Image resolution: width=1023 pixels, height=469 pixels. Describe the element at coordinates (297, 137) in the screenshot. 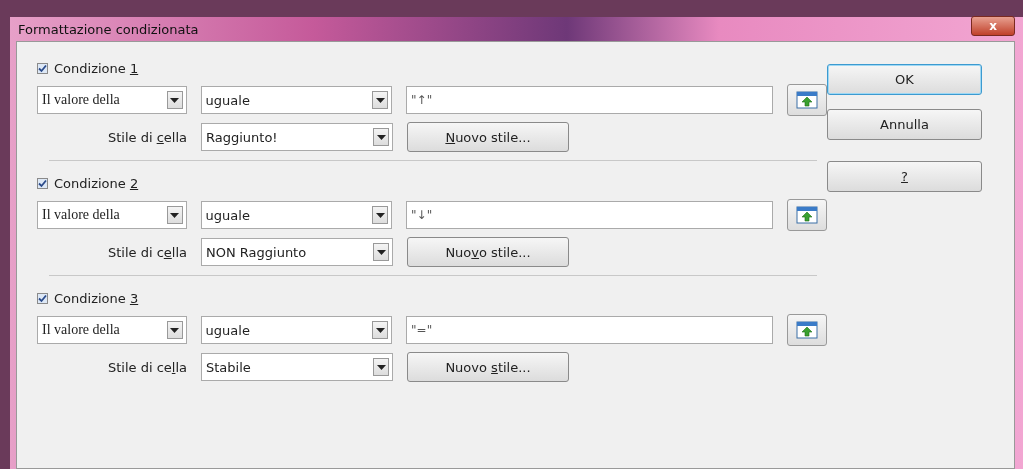

I see `dropdown: Raggiunto!` at that location.